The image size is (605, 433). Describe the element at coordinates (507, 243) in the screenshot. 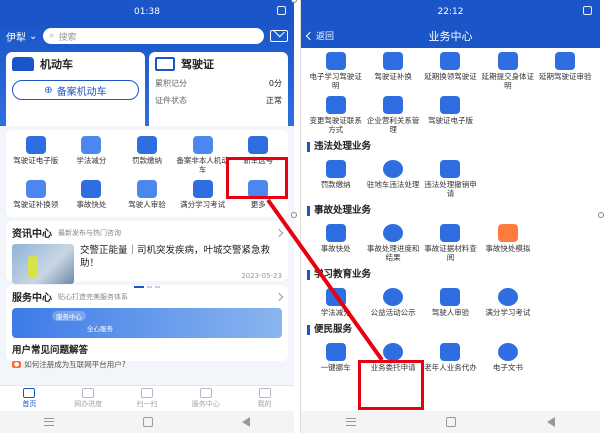

I see `business-item: 事故快处模拟` at that location.